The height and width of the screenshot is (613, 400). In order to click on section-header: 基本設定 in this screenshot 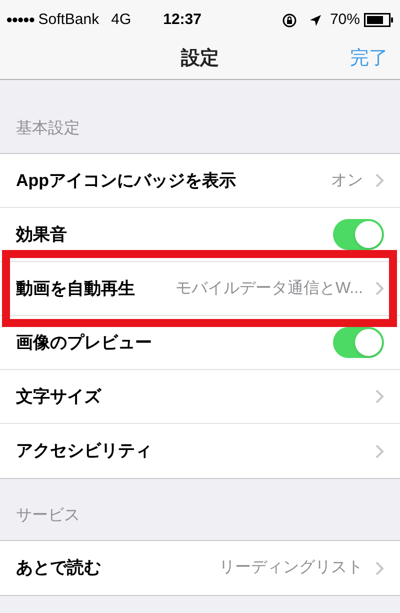, I will do `click(48, 128)`.